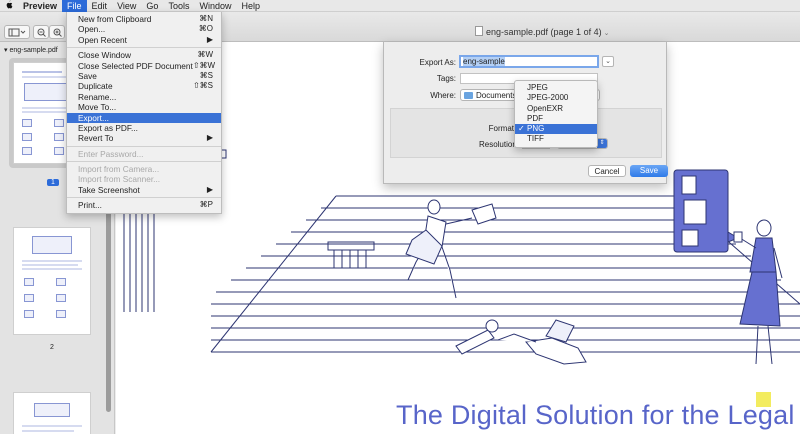  What do you see at coordinates (446, 78) in the screenshot?
I see `tags-label: Tags:` at bounding box center [446, 78].